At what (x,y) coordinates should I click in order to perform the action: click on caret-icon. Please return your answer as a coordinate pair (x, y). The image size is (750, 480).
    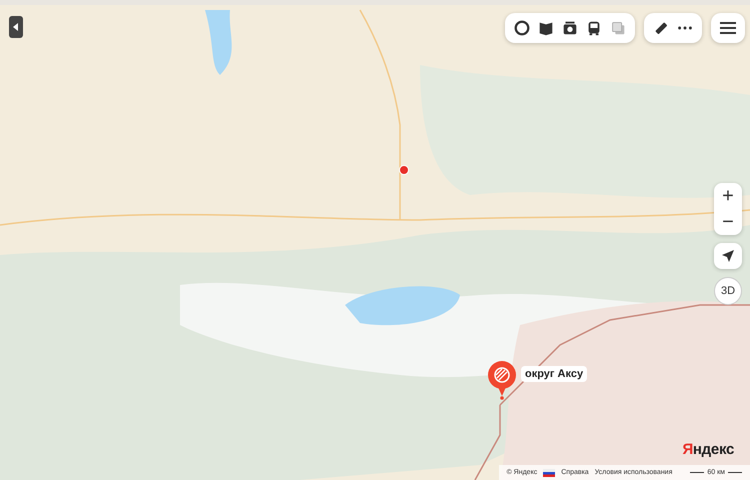
    Looking at the image, I should click on (16, 27).